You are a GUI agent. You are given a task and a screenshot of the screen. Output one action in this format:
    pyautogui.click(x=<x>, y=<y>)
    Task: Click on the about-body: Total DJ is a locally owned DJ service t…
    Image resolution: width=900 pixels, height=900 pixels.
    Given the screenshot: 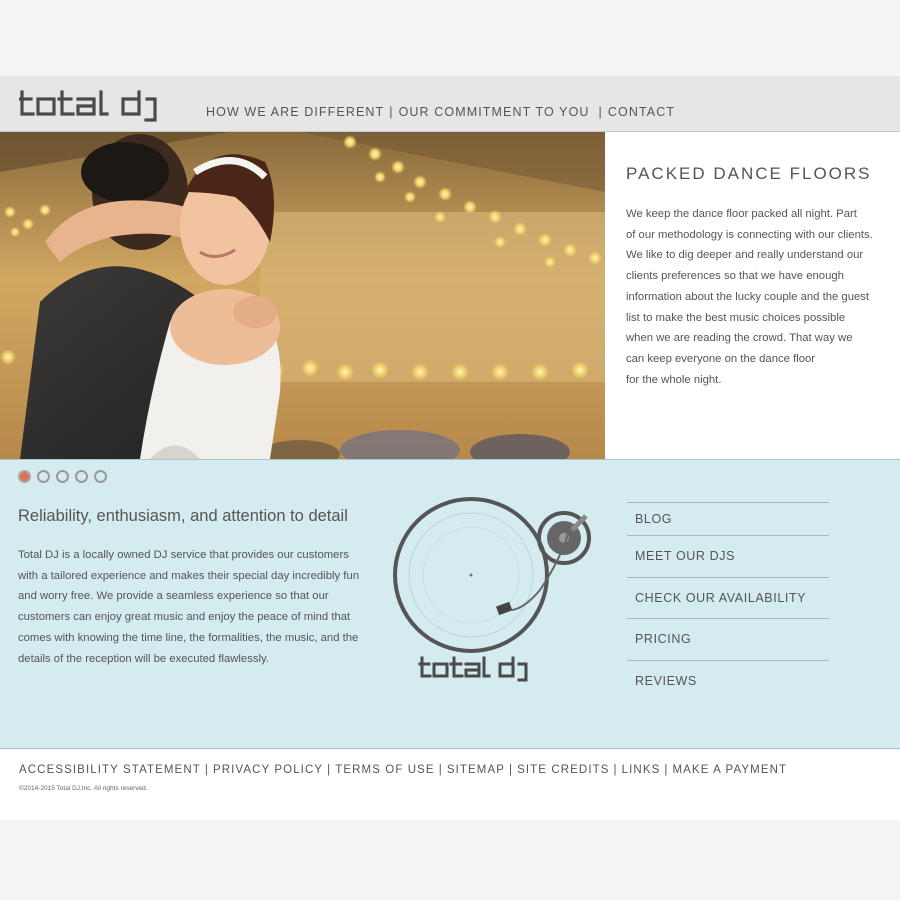 What is the action you would take?
    pyautogui.click(x=193, y=607)
    